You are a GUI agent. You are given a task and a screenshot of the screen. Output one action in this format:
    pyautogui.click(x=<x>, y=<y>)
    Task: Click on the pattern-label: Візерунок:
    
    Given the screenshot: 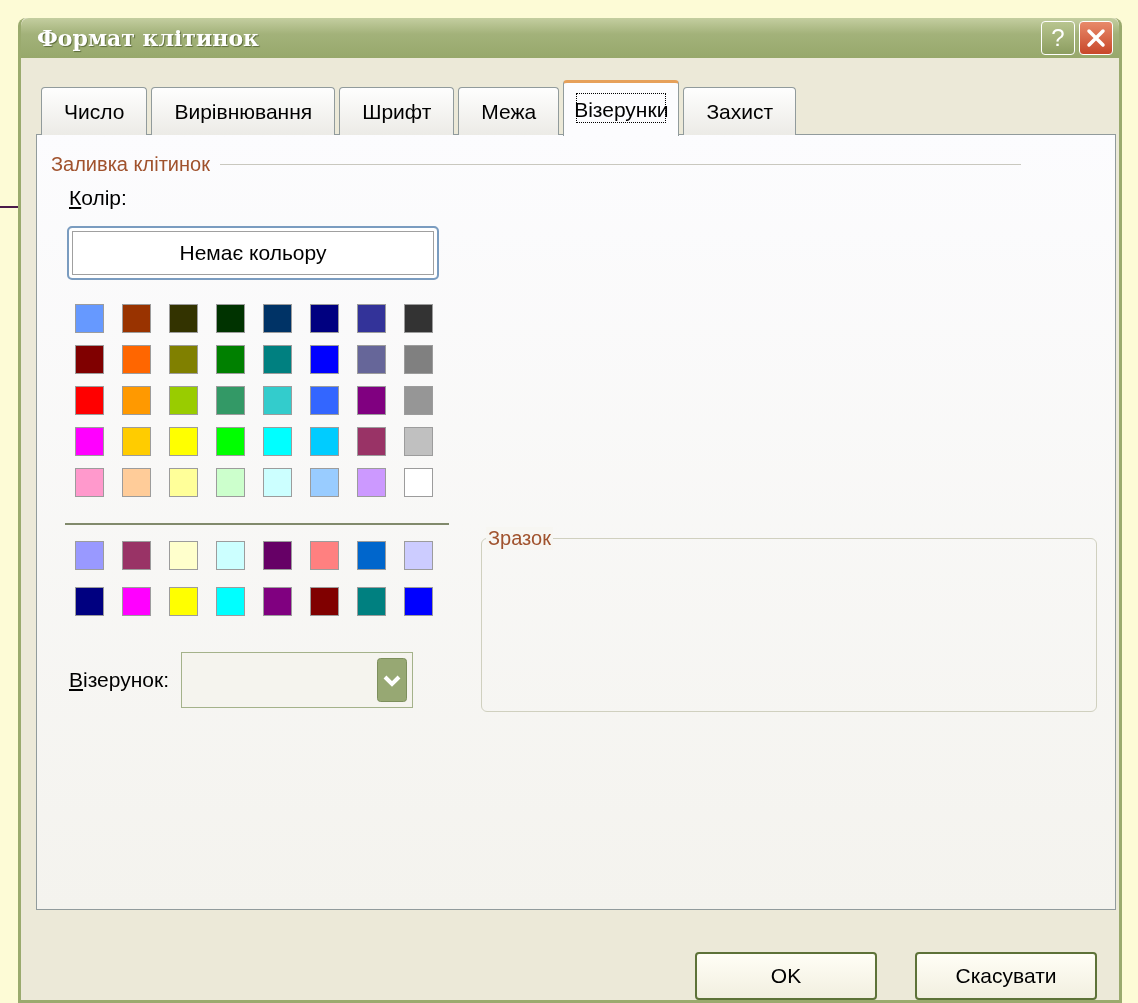 What is the action you would take?
    pyautogui.click(x=119, y=680)
    